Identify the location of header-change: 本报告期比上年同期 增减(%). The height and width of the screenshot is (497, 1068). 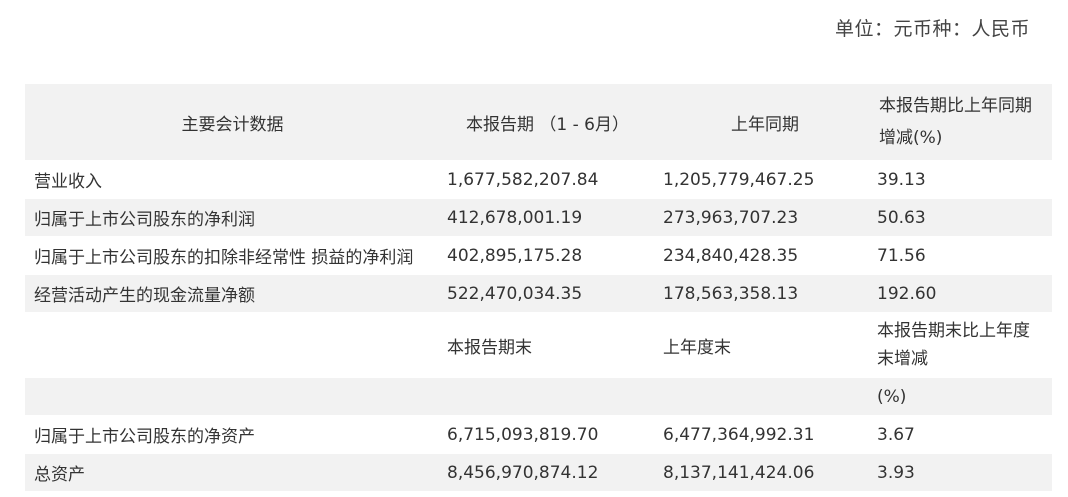
(962, 122).